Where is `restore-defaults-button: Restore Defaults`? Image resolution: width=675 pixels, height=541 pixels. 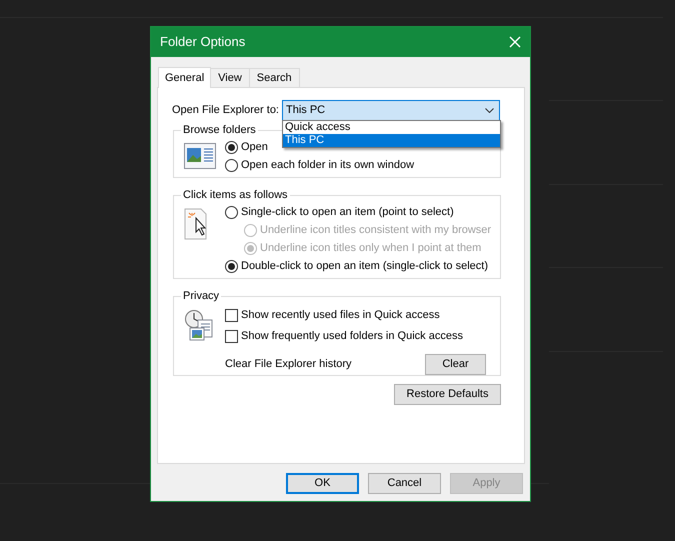 restore-defaults-button: Restore Defaults is located at coordinates (447, 394).